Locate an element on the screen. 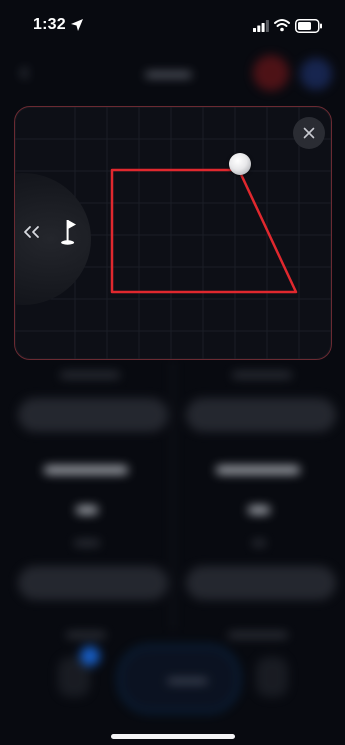 The height and width of the screenshot is (745, 345). location-arrow-icon is located at coordinates (77, 25).